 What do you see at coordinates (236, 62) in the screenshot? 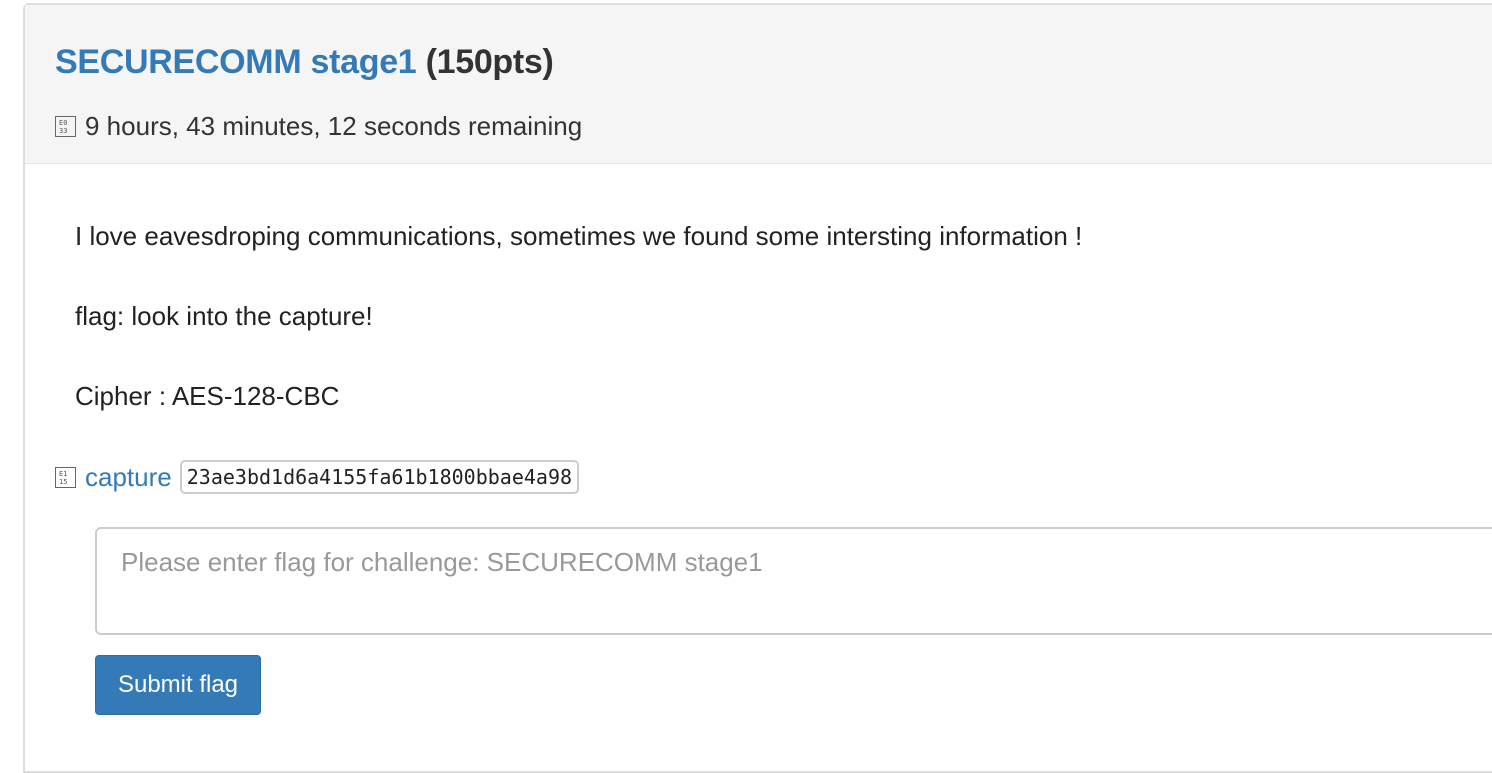
I see `challenge-title-link: SECURECOMM stage1` at bounding box center [236, 62].